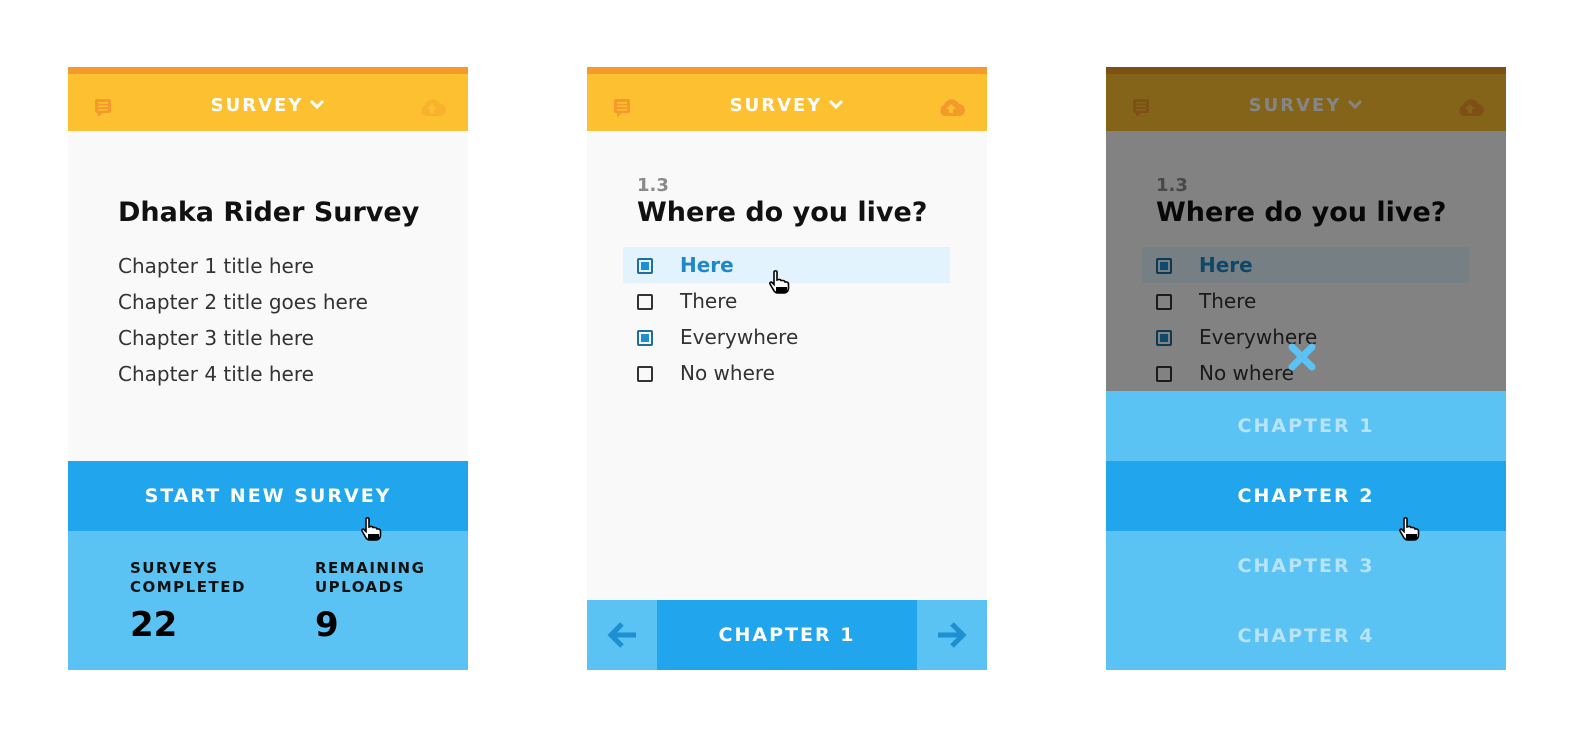 The image size is (1572, 730). What do you see at coordinates (243, 271) in the screenshot?
I see `chapter-item: Chapter 1 title here` at bounding box center [243, 271].